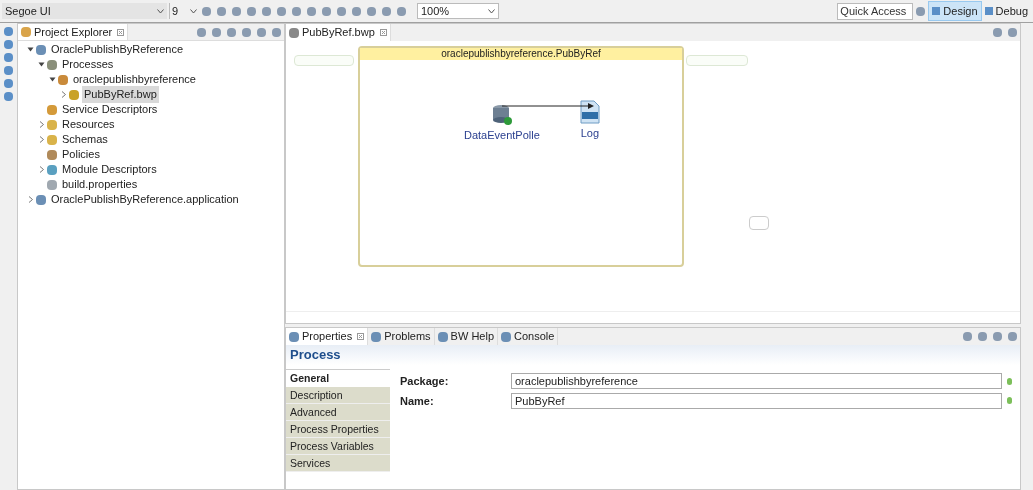 Image resolution: width=1033 pixels, height=490 pixels. I want to click on tree-item: Service Descriptors, so click(110, 109).